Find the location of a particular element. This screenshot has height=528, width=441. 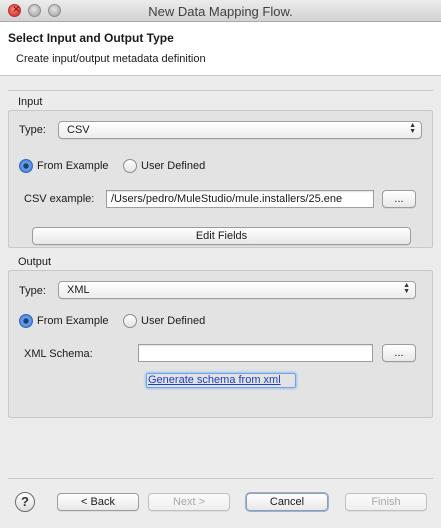

output-group-label: Output is located at coordinates (35, 262).